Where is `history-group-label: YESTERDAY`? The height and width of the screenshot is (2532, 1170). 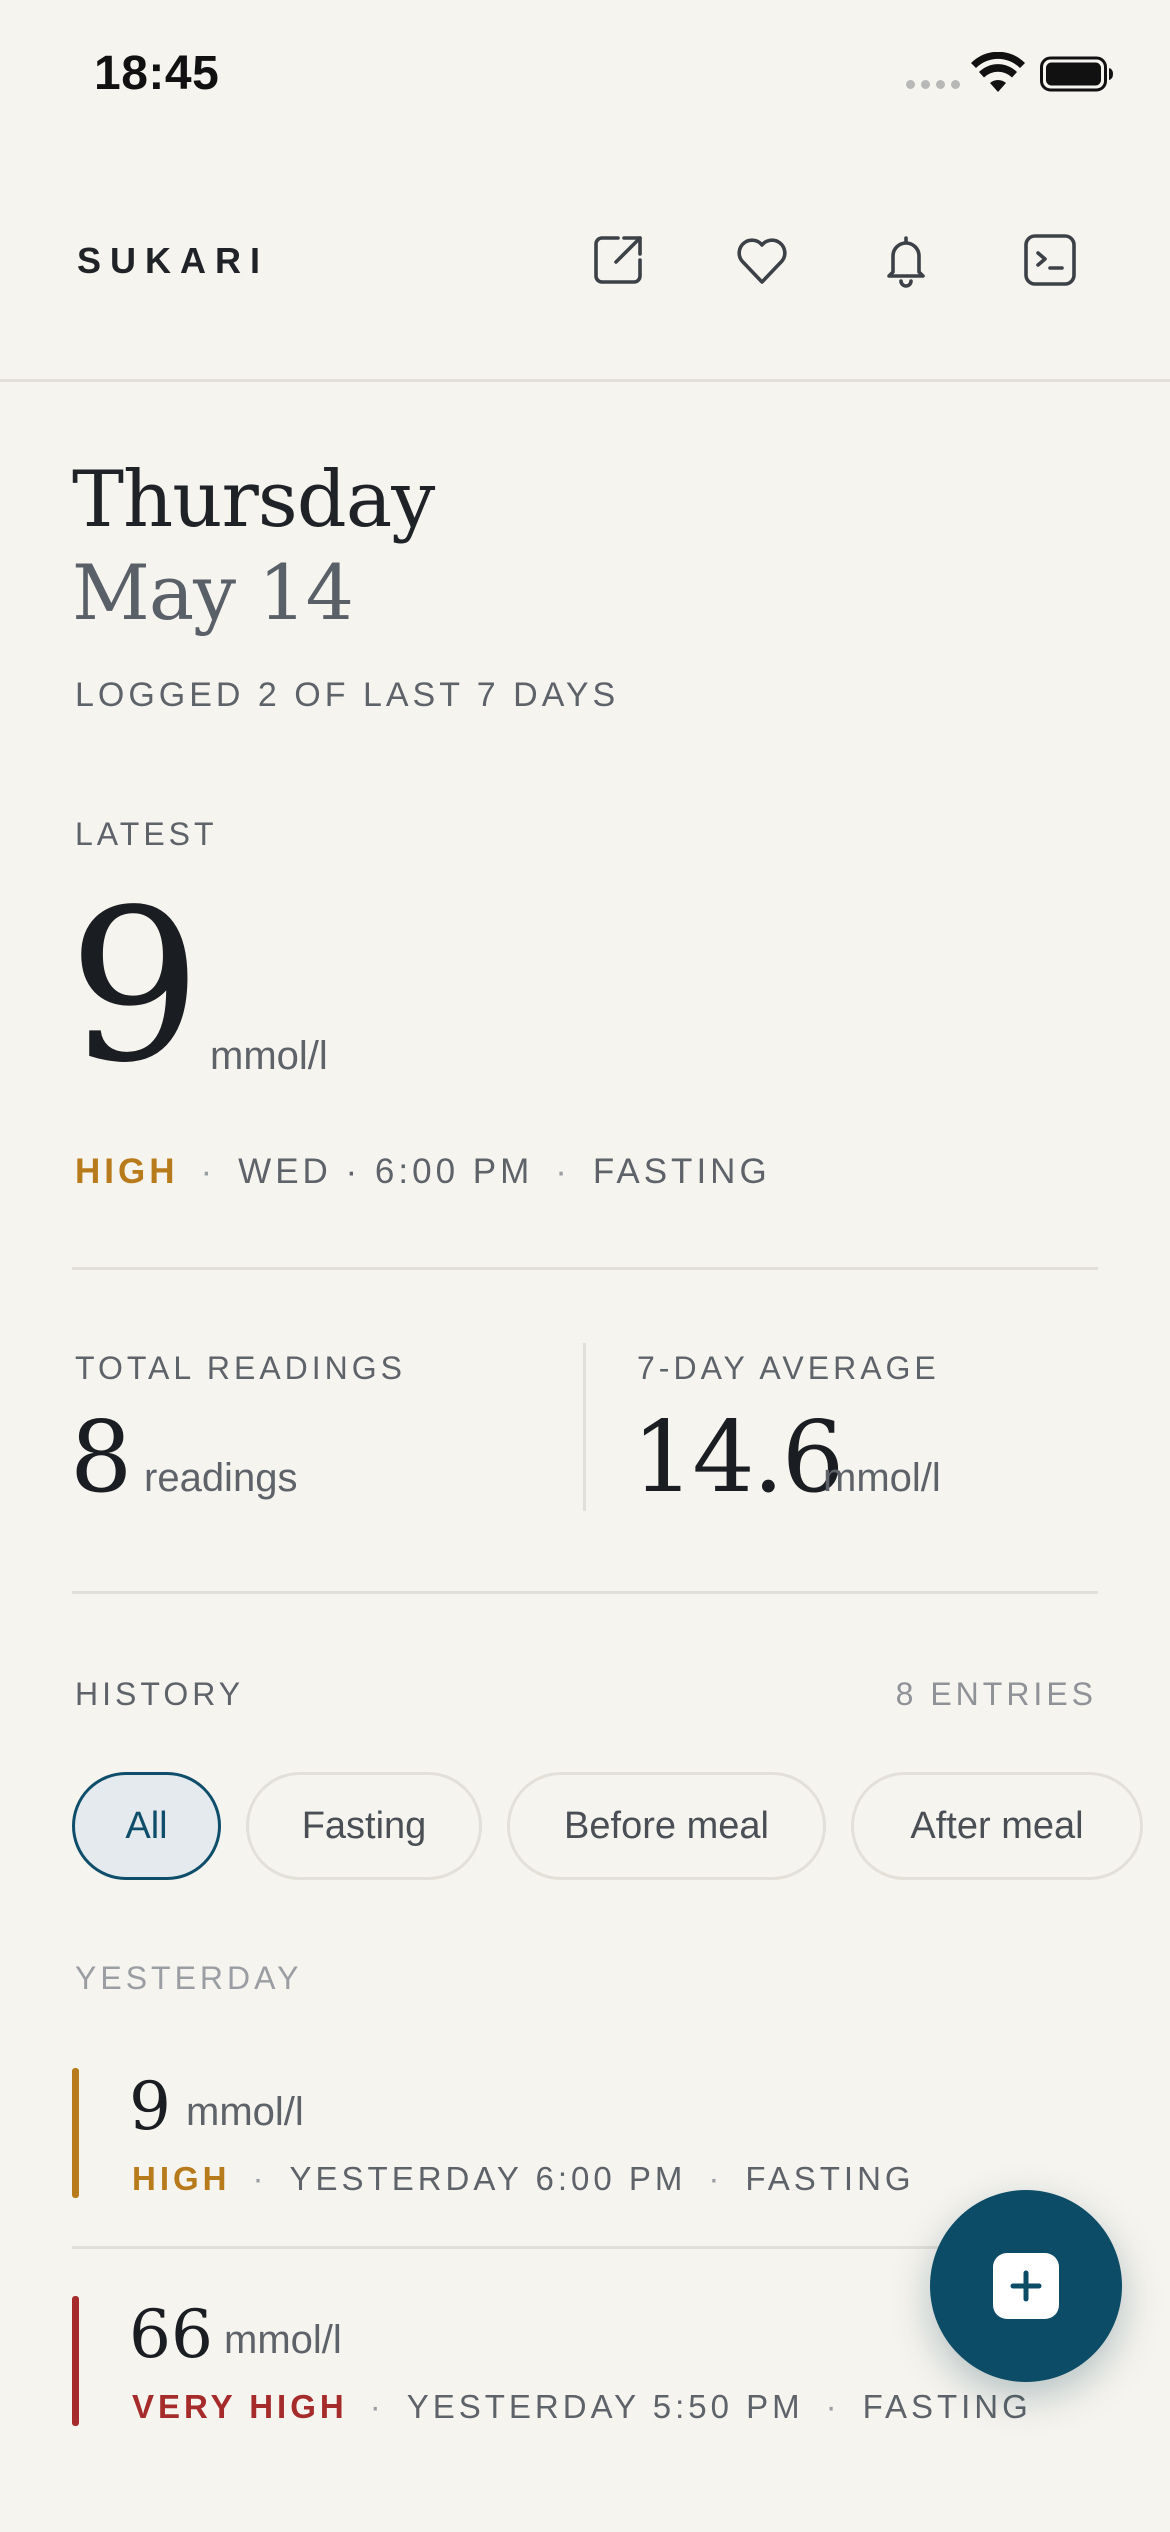 history-group-label: YESTERDAY is located at coordinates (189, 1978).